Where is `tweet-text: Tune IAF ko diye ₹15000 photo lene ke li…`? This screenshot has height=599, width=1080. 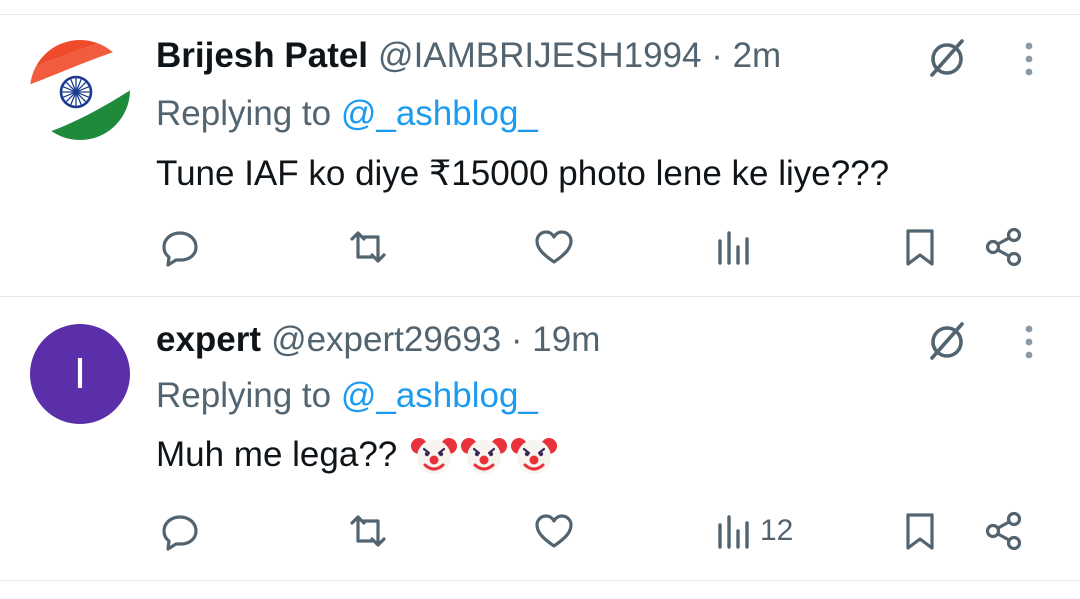
tweet-text: Tune IAF ko diye ₹15000 photo lene ke li… is located at coordinates (523, 173).